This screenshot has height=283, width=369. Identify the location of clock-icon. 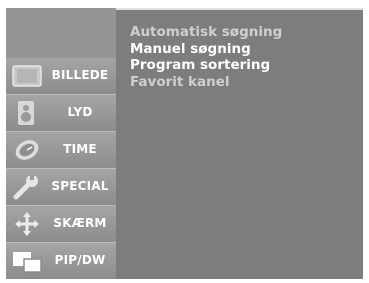
(27, 150).